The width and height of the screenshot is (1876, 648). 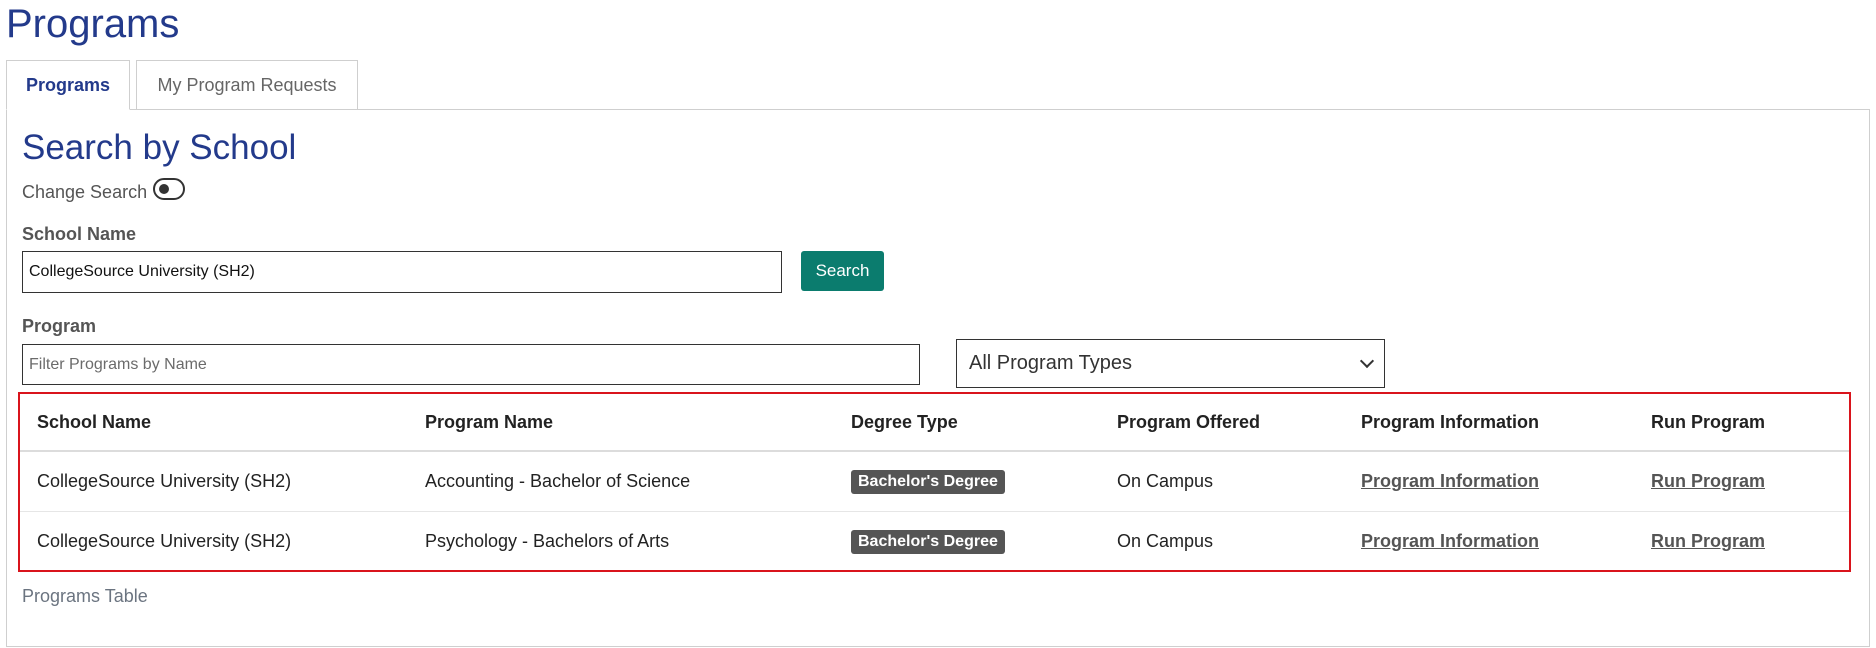 What do you see at coordinates (1750, 423) in the screenshot?
I see `header-run-program: Run Program` at bounding box center [1750, 423].